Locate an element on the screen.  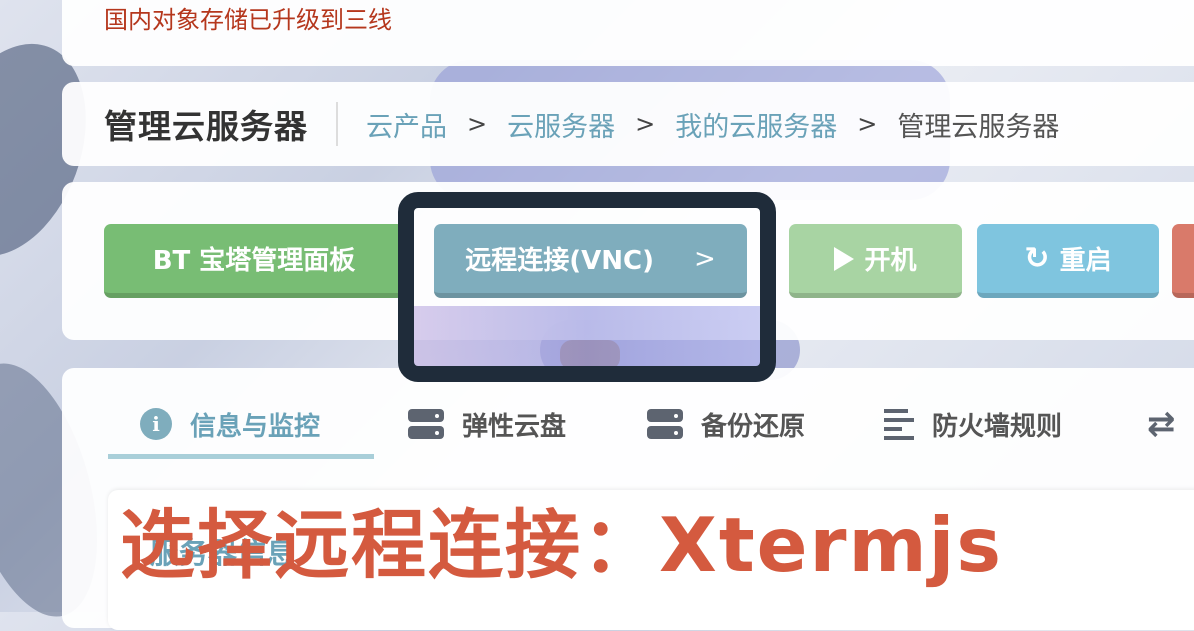
tab-label: 信息与监控 is located at coordinates (255, 426).